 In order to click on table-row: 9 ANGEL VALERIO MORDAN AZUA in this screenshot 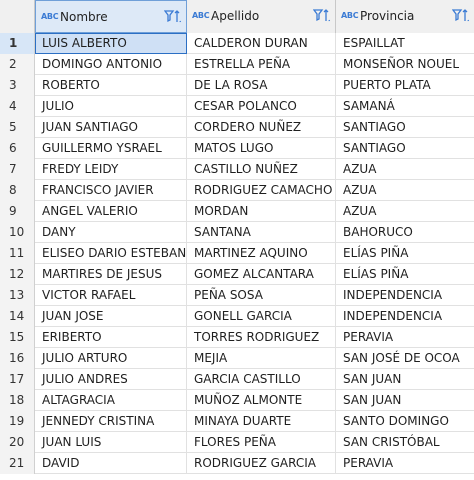, I will do `click(237, 211)`.